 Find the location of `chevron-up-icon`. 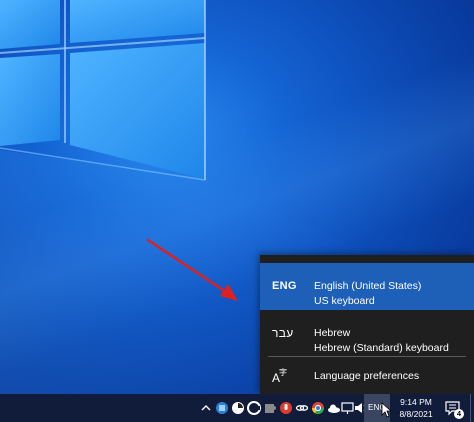

chevron-up-icon is located at coordinates (206, 408).